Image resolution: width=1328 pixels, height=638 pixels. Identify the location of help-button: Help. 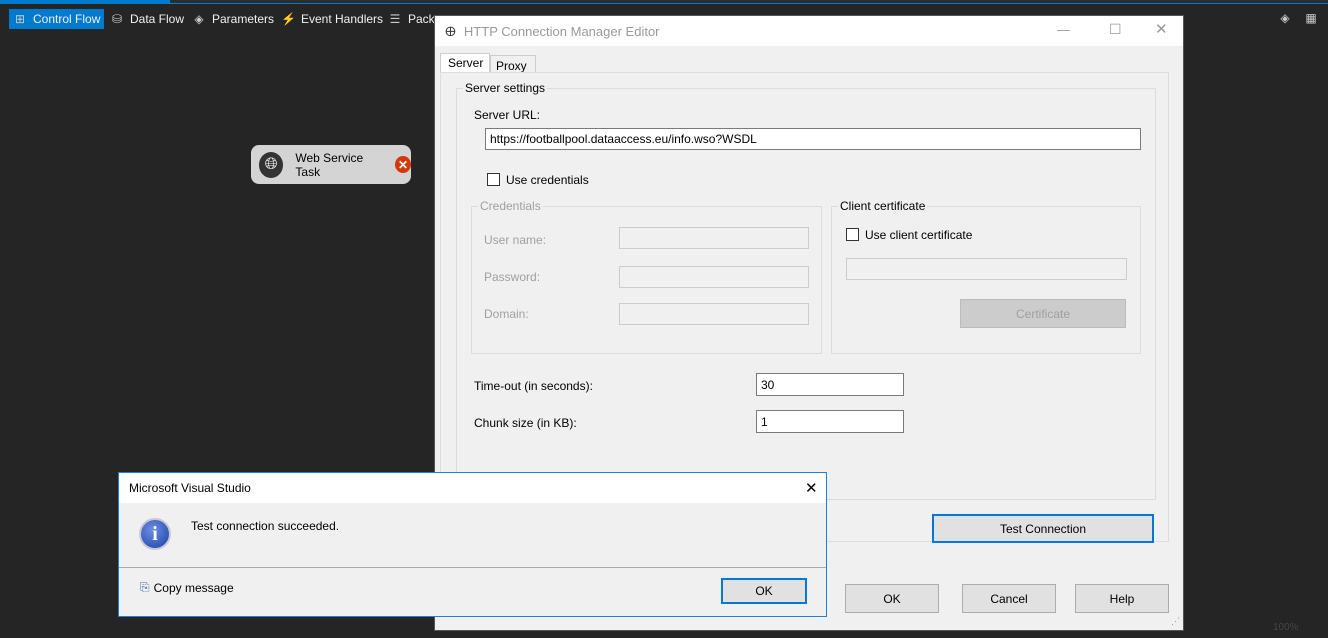
(1122, 598).